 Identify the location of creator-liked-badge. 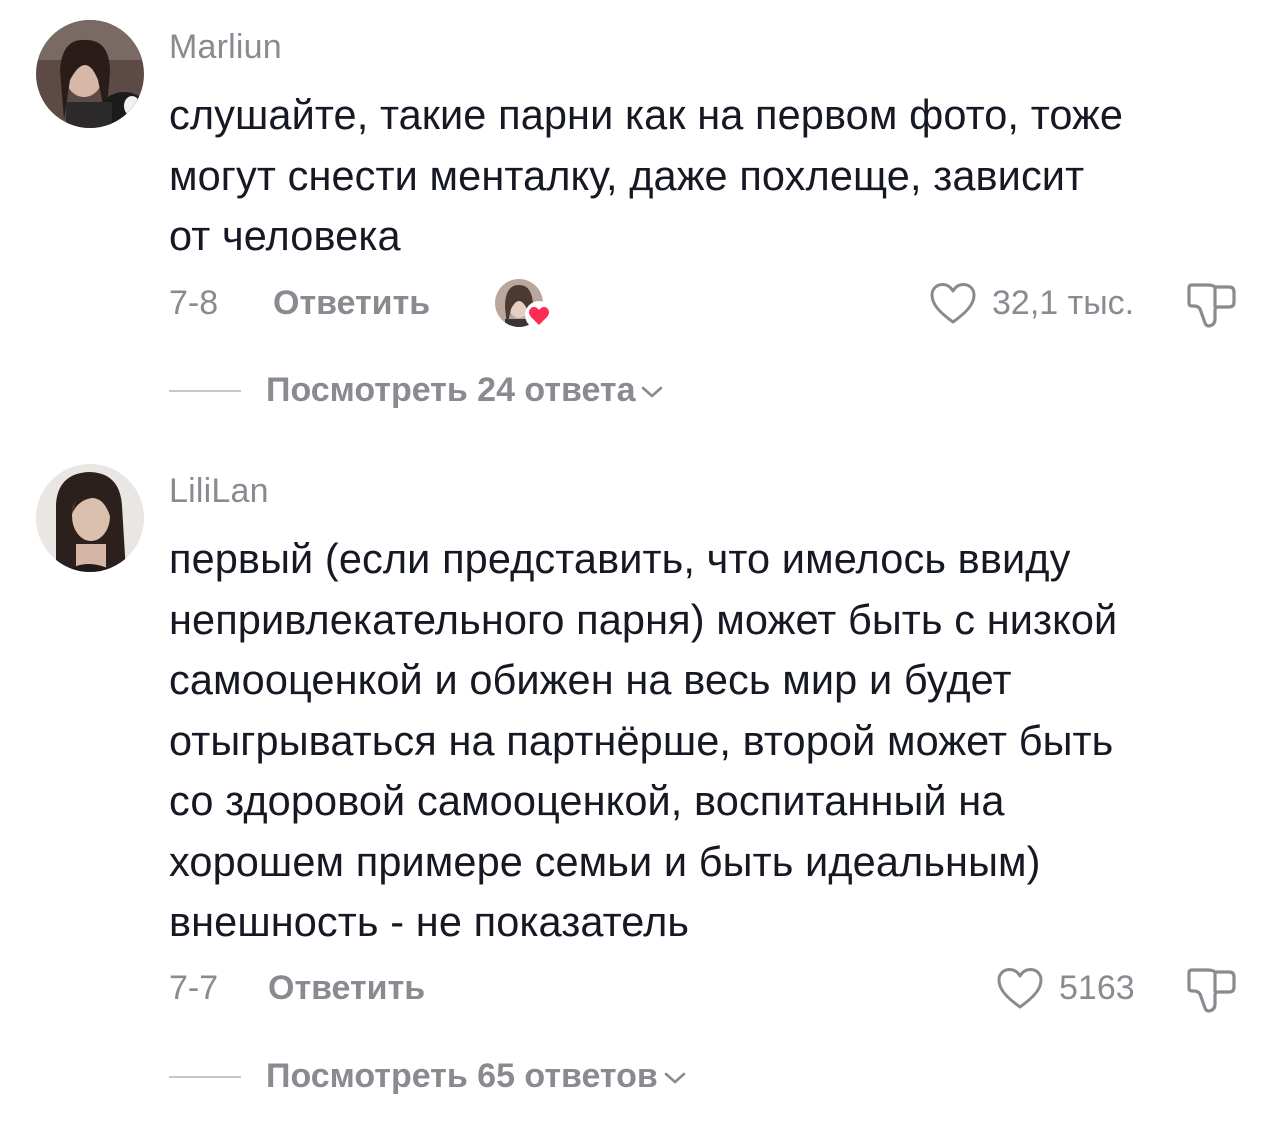
(525, 305).